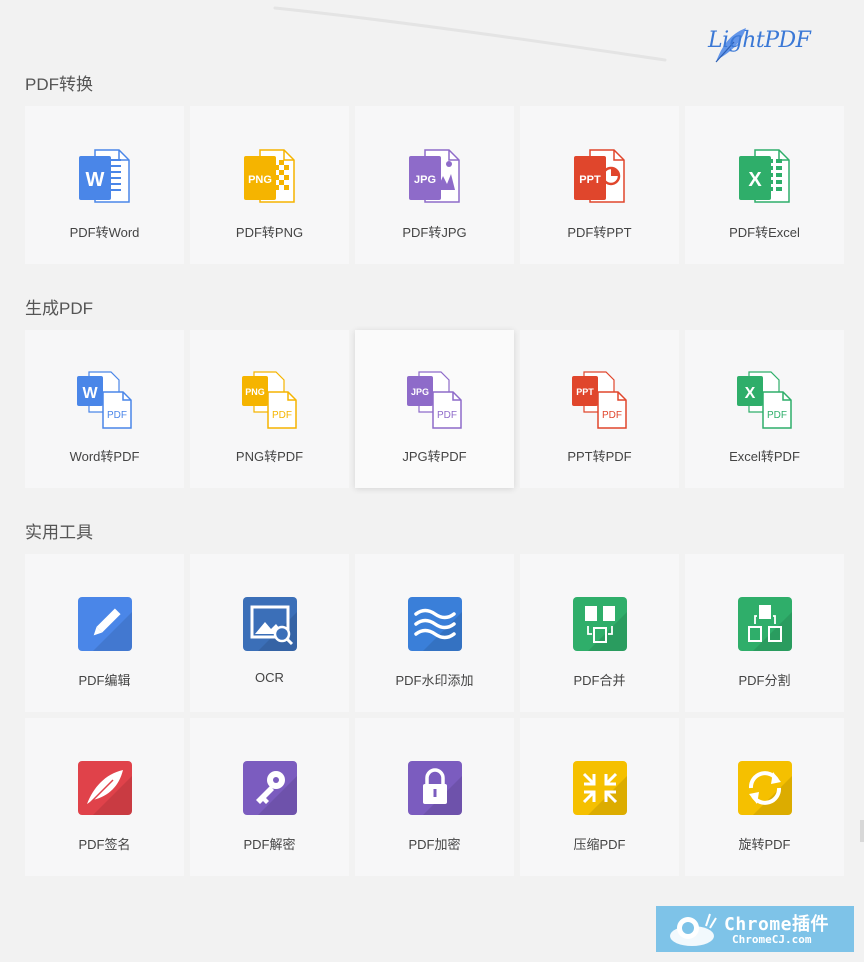 The height and width of the screenshot is (962, 864). I want to click on tool-card-label: PPT转PDF, so click(599, 456).